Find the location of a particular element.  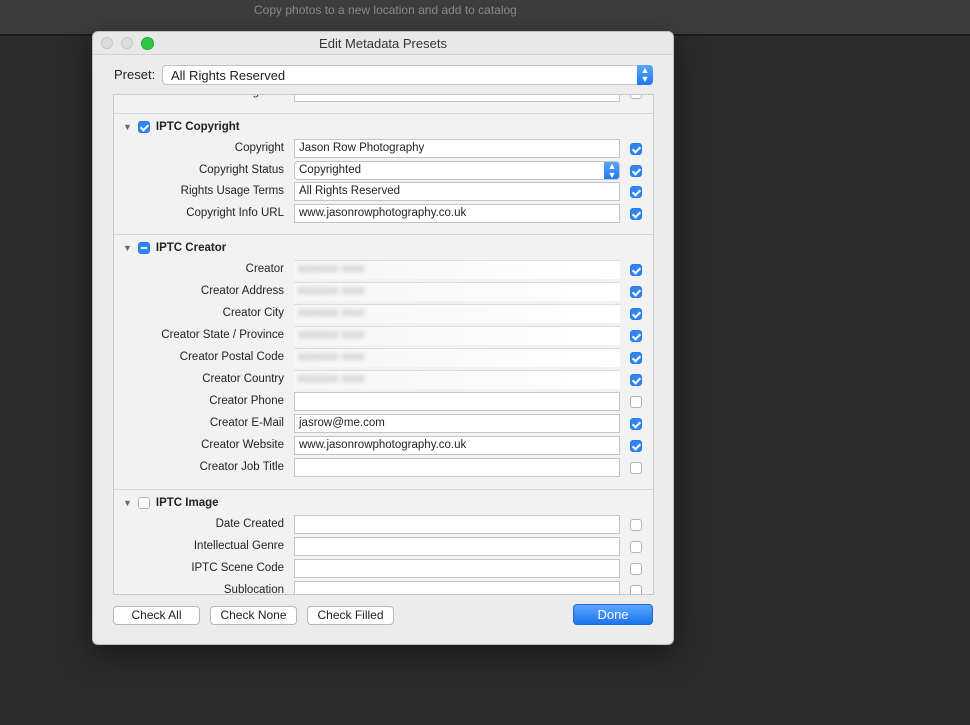

field-row: Creator Country xxxxxxx xxxx is located at coordinates (383, 380).